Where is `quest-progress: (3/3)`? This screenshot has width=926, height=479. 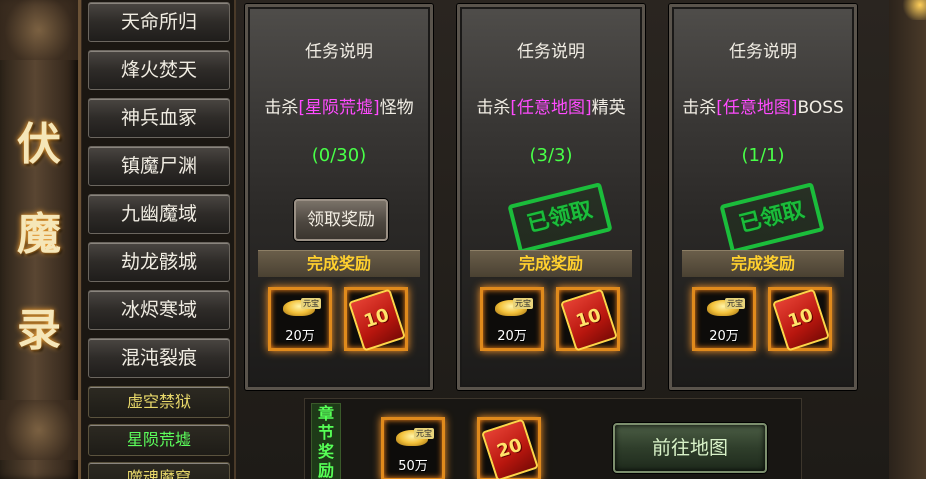
quest-progress: (3/3) is located at coordinates (551, 155).